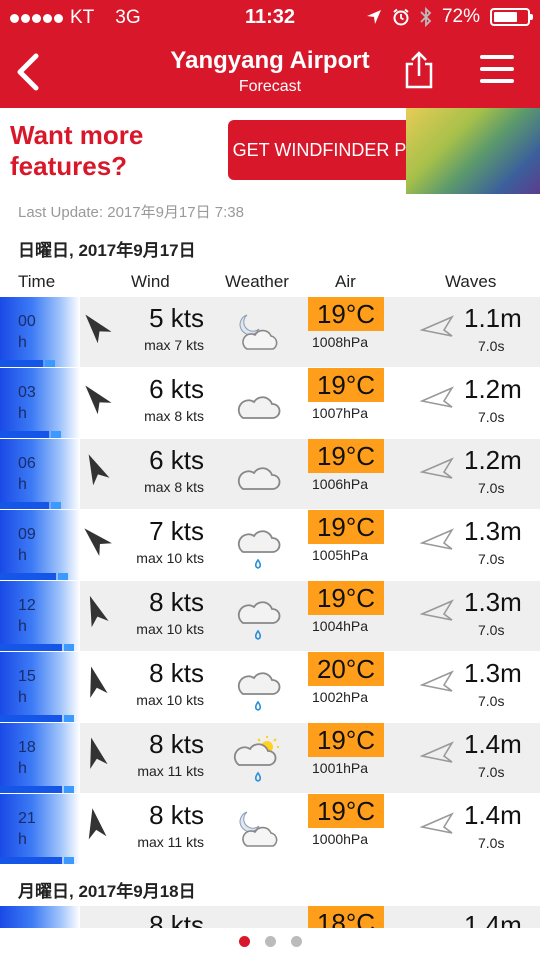 This screenshot has height=960, width=540. What do you see at coordinates (511, 17) in the screenshot?
I see `battery-icon` at bounding box center [511, 17].